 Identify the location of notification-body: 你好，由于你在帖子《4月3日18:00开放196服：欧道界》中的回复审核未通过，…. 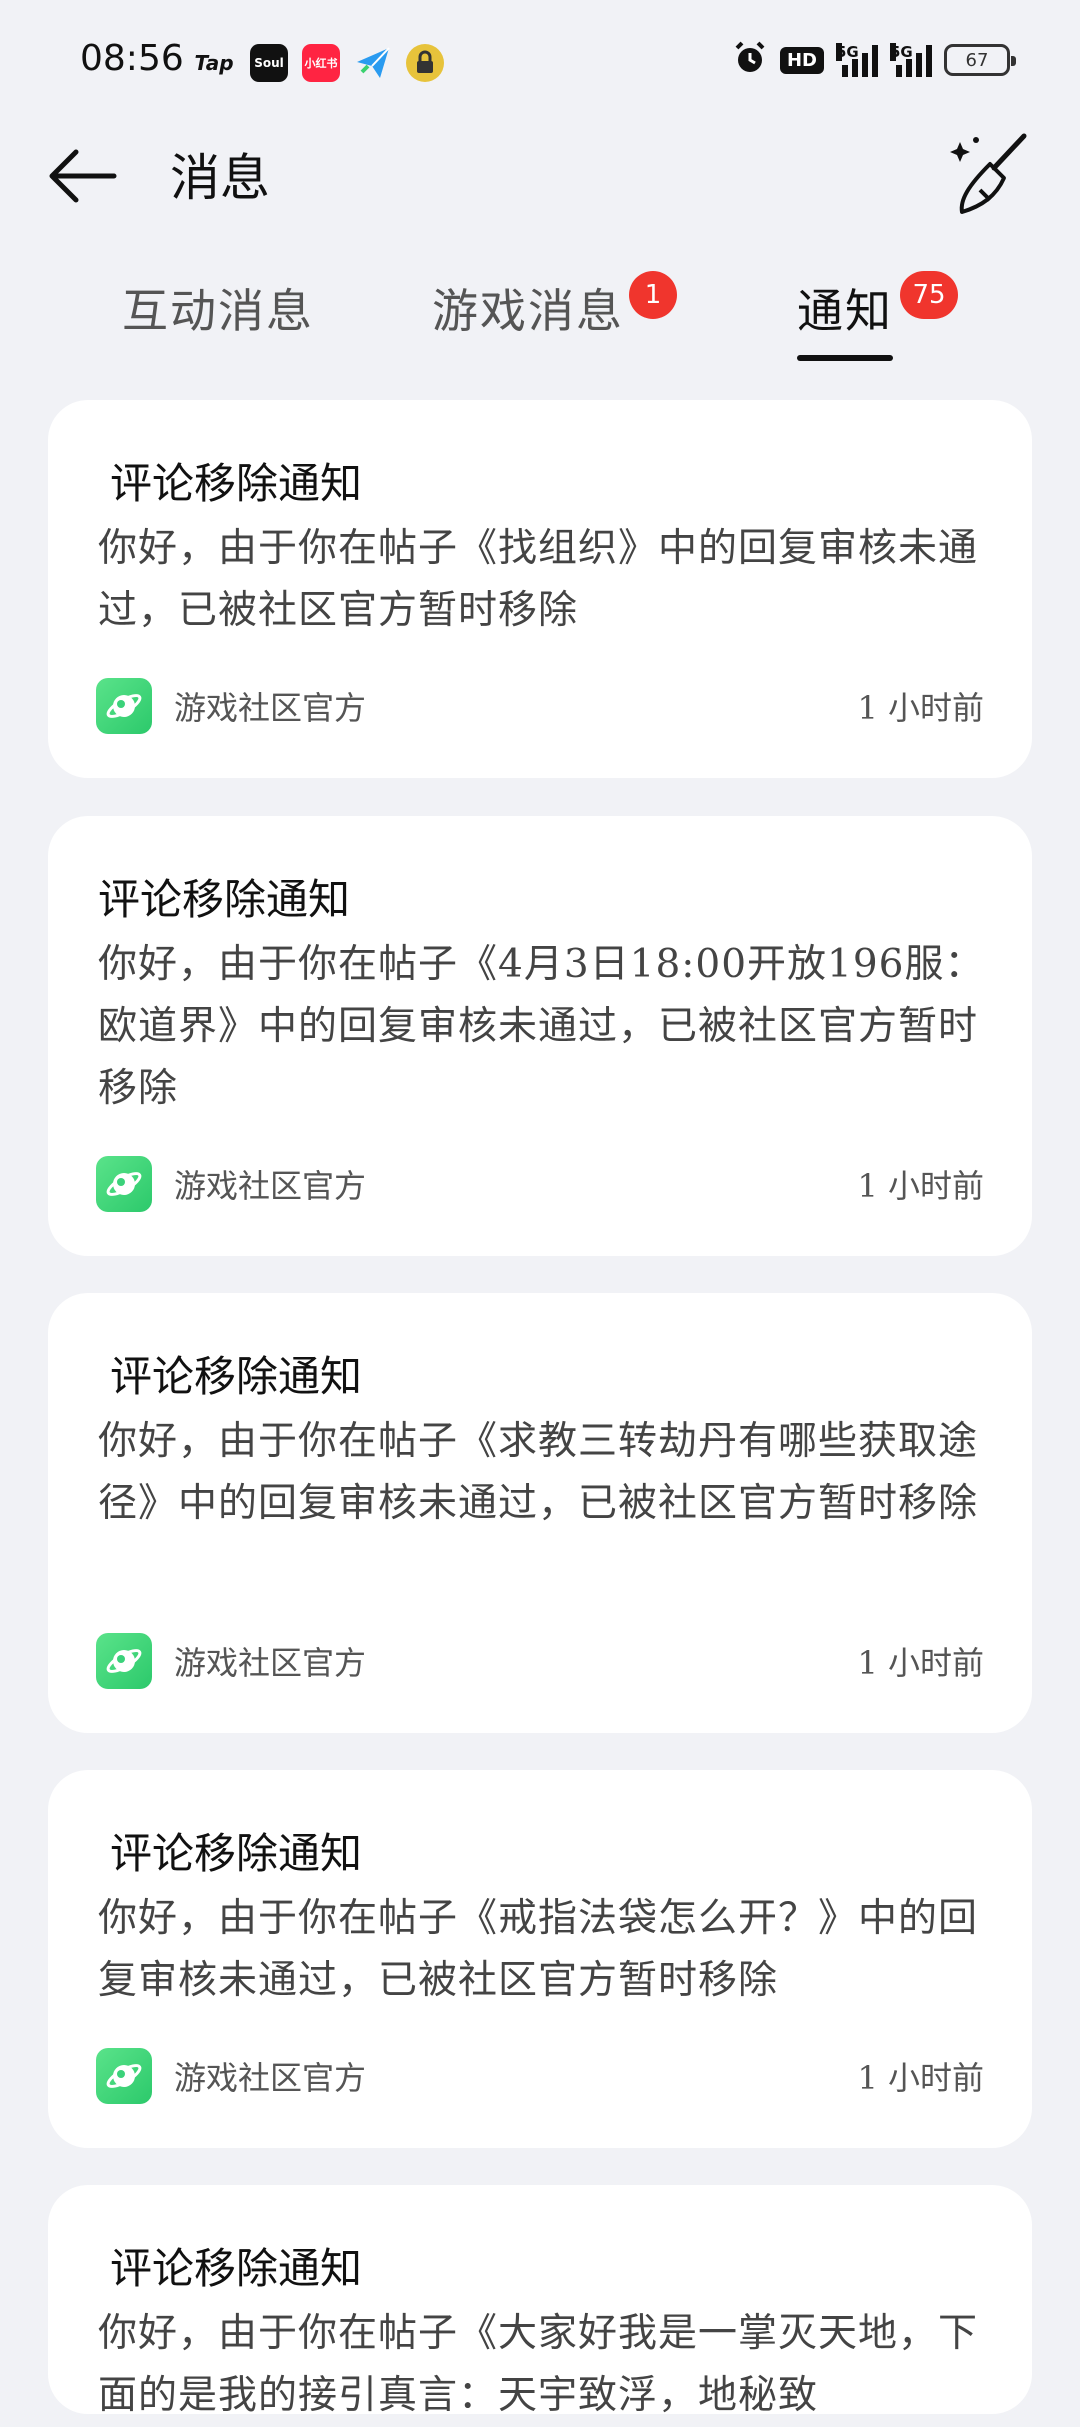
(541, 1026).